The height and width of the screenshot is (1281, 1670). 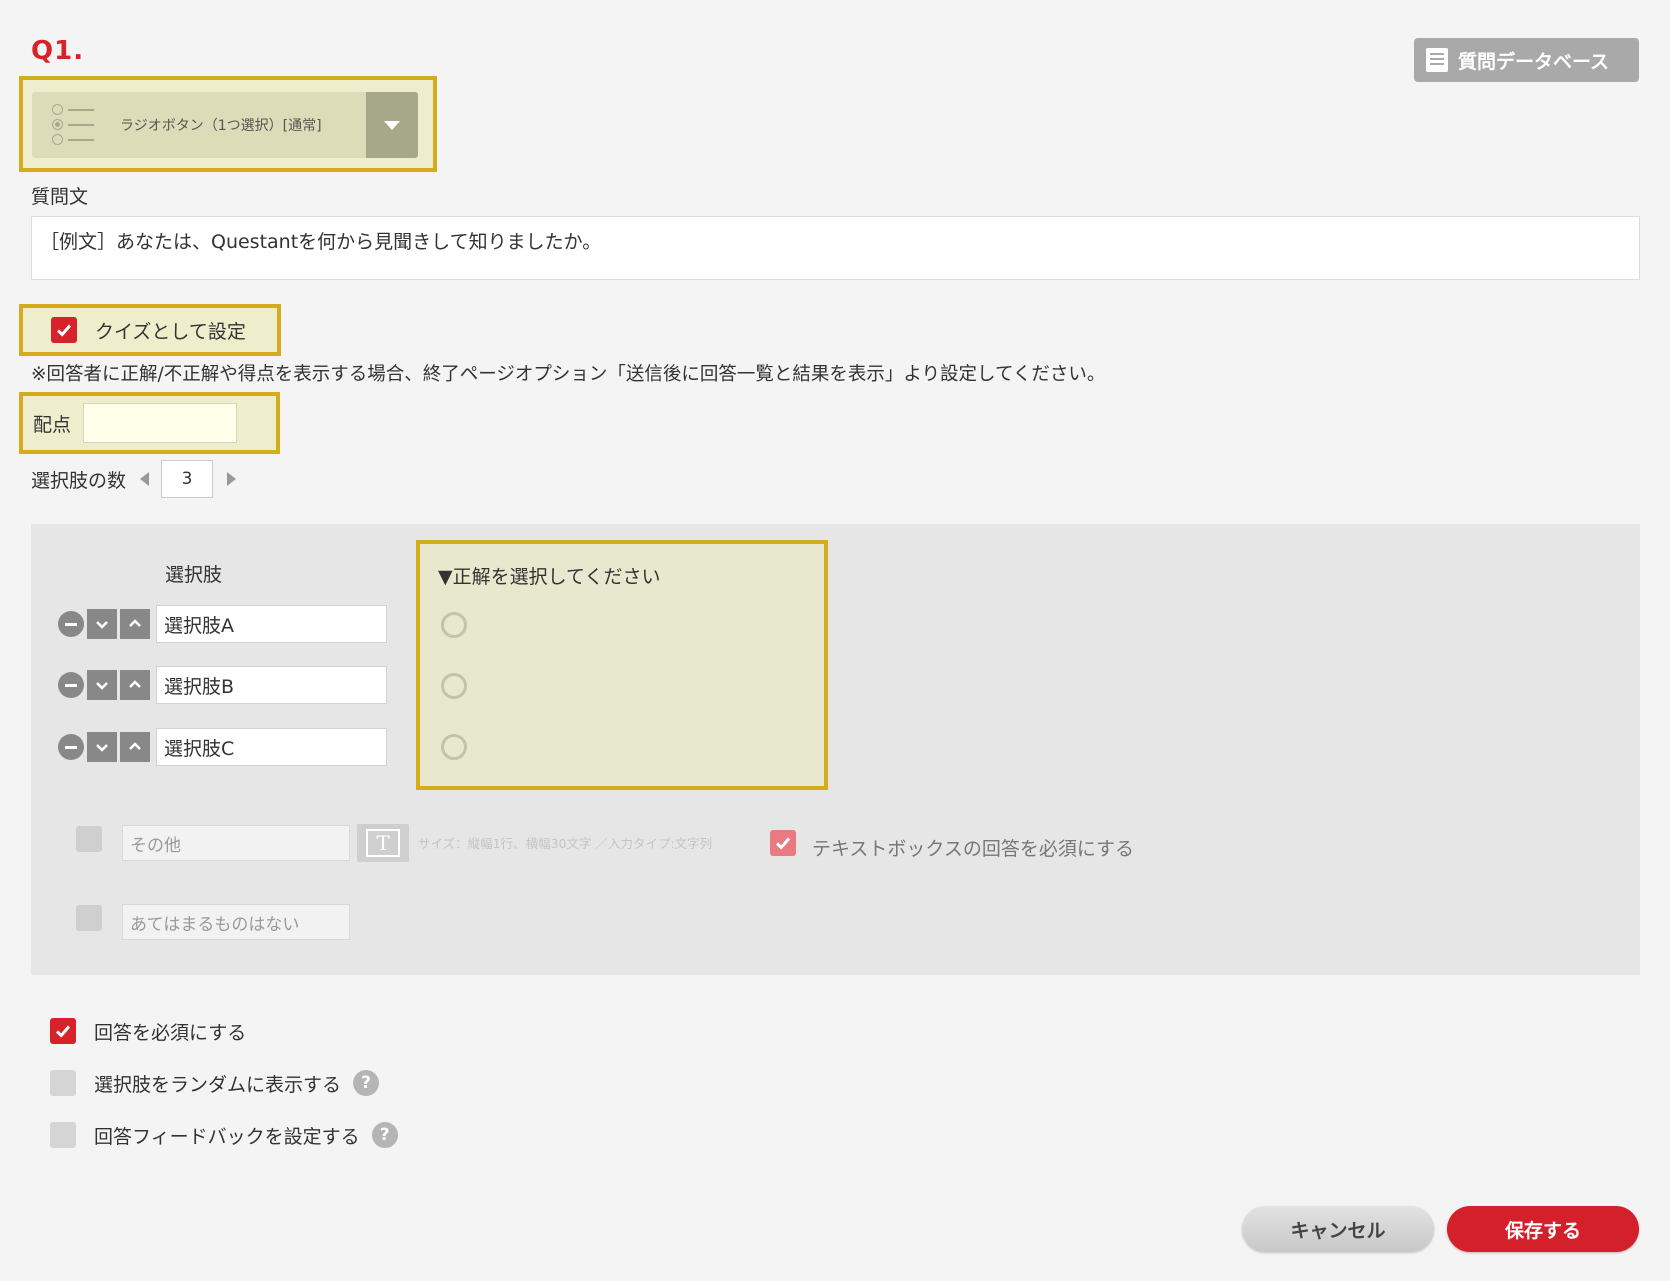 I want to click on choice-row: 選択肢A, so click(x=222, y=624).